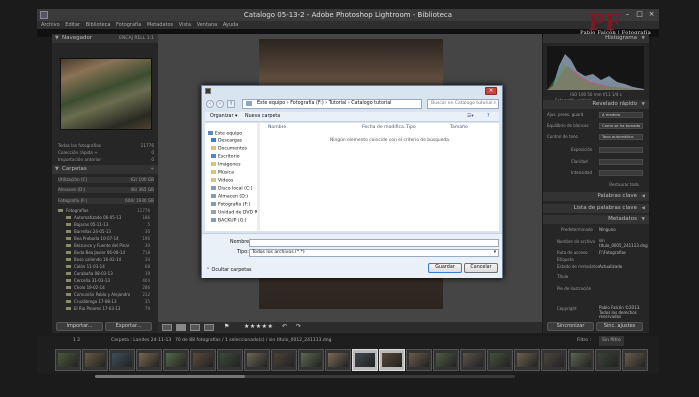  I want to click on scrollbar-thumb, so click(170, 376).